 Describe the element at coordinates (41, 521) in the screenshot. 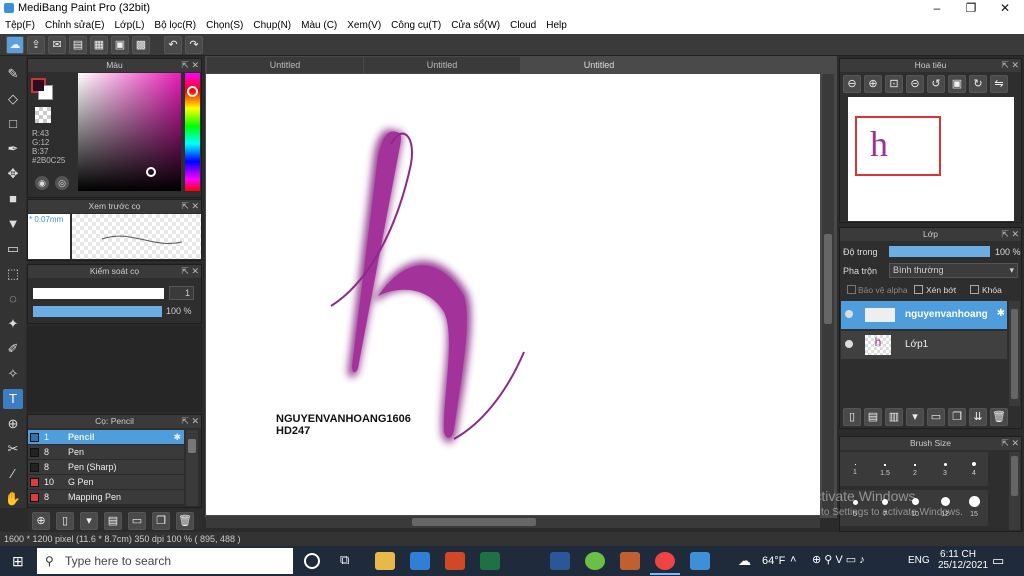

I see `add-brush-icon: ⊕` at that location.